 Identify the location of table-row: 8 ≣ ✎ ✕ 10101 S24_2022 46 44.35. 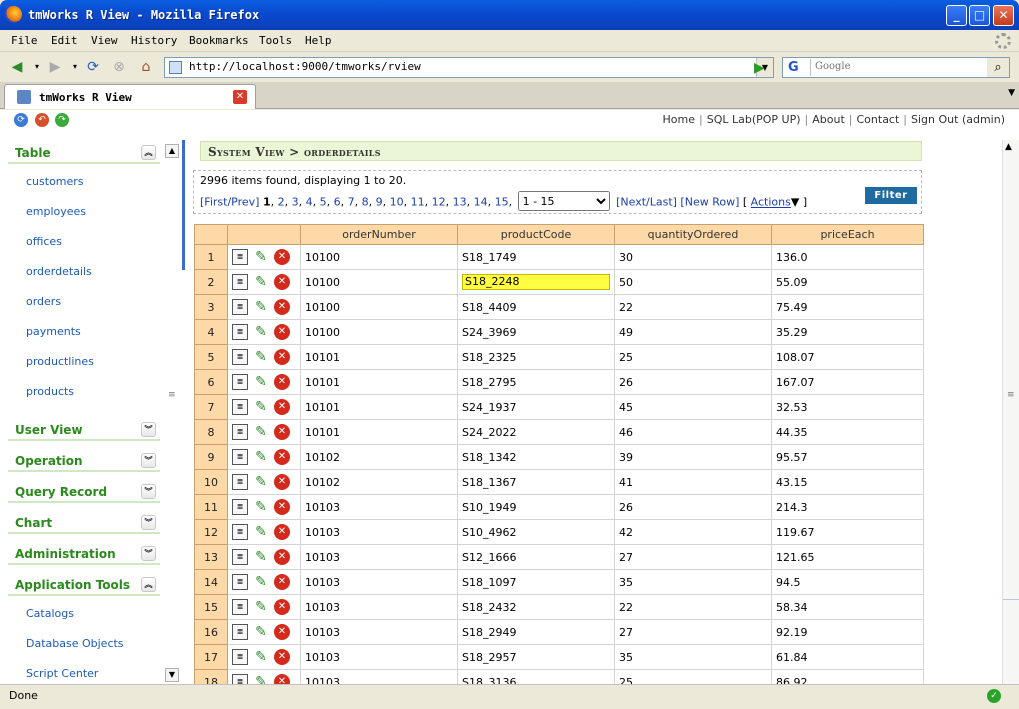
(559, 432).